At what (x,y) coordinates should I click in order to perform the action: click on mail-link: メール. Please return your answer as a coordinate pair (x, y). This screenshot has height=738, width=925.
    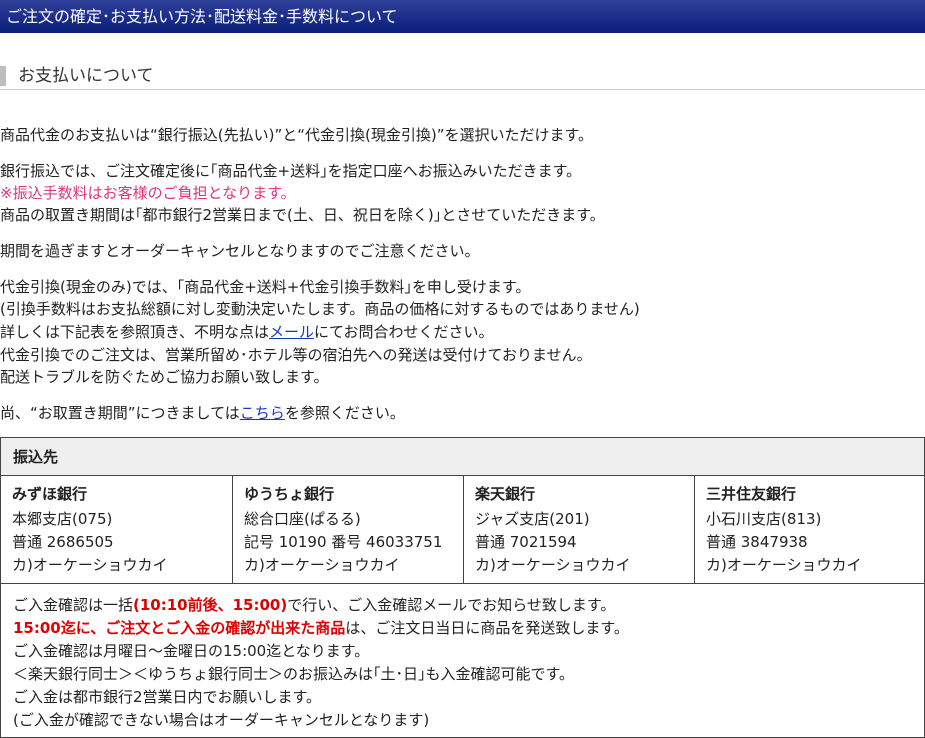
    Looking at the image, I should click on (291, 332).